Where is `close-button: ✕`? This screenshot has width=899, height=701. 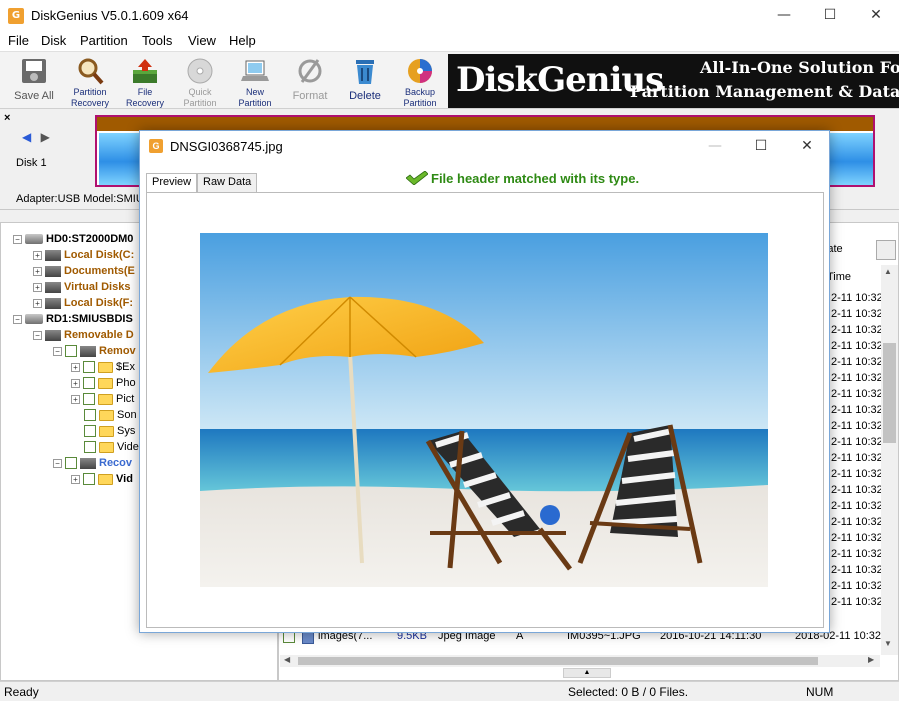
close-button: ✕ is located at coordinates (876, 15).